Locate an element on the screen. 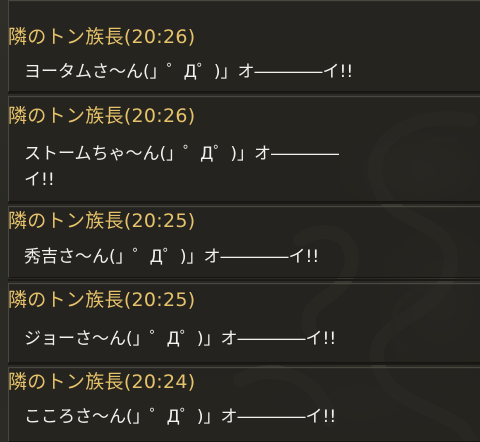 The height and width of the screenshot is (442, 480). message-text: ジョーさ～ん(」゜Д゜)」オ――――イ!! is located at coordinates (180, 339).